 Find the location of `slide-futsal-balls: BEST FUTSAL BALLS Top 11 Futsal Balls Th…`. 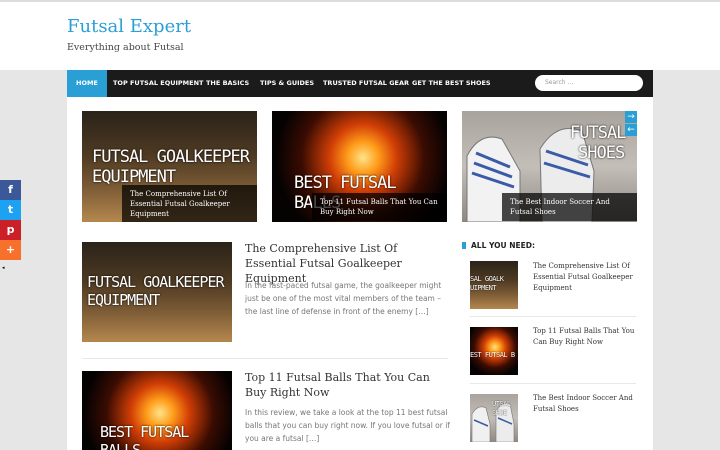

slide-futsal-balls: BEST FUTSAL BALLS Top 11 Futsal Balls Th… is located at coordinates (359, 166).